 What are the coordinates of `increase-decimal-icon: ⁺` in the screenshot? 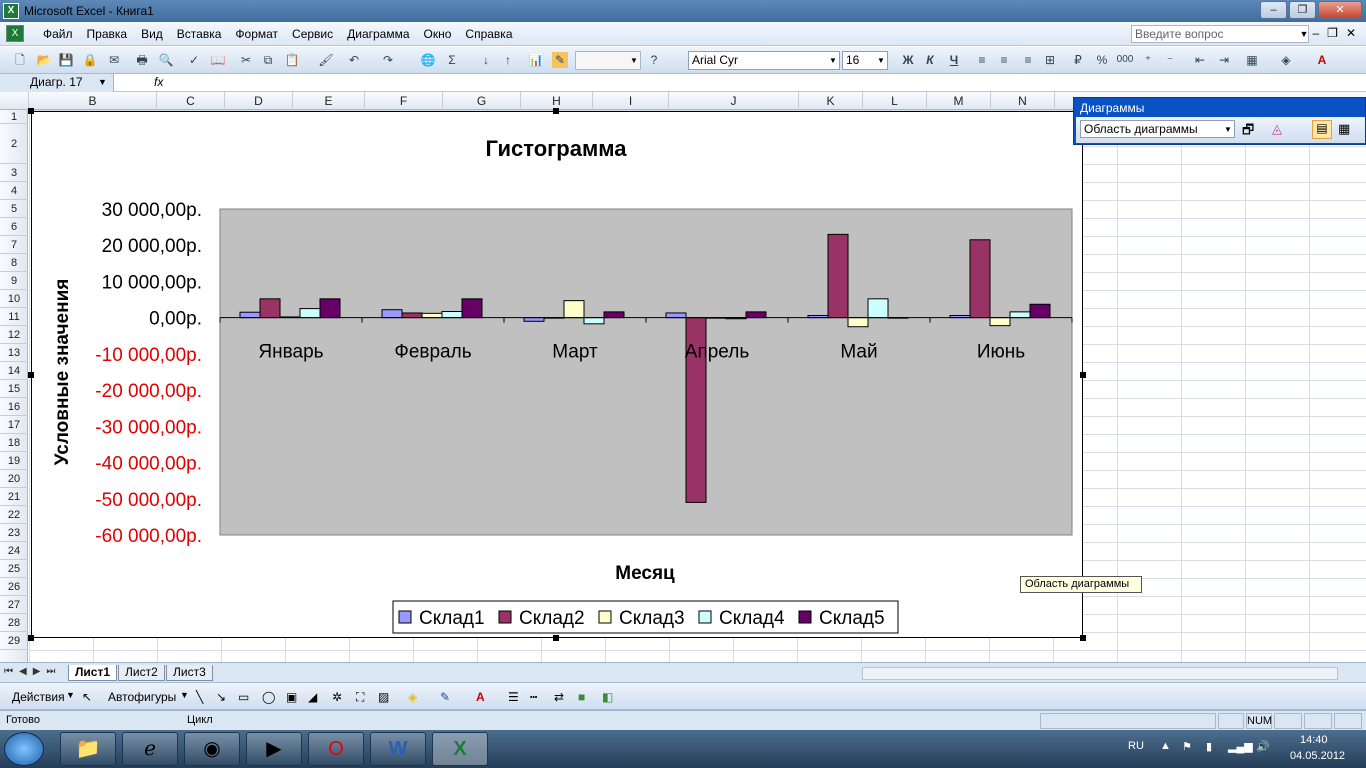 It's located at (1148, 60).